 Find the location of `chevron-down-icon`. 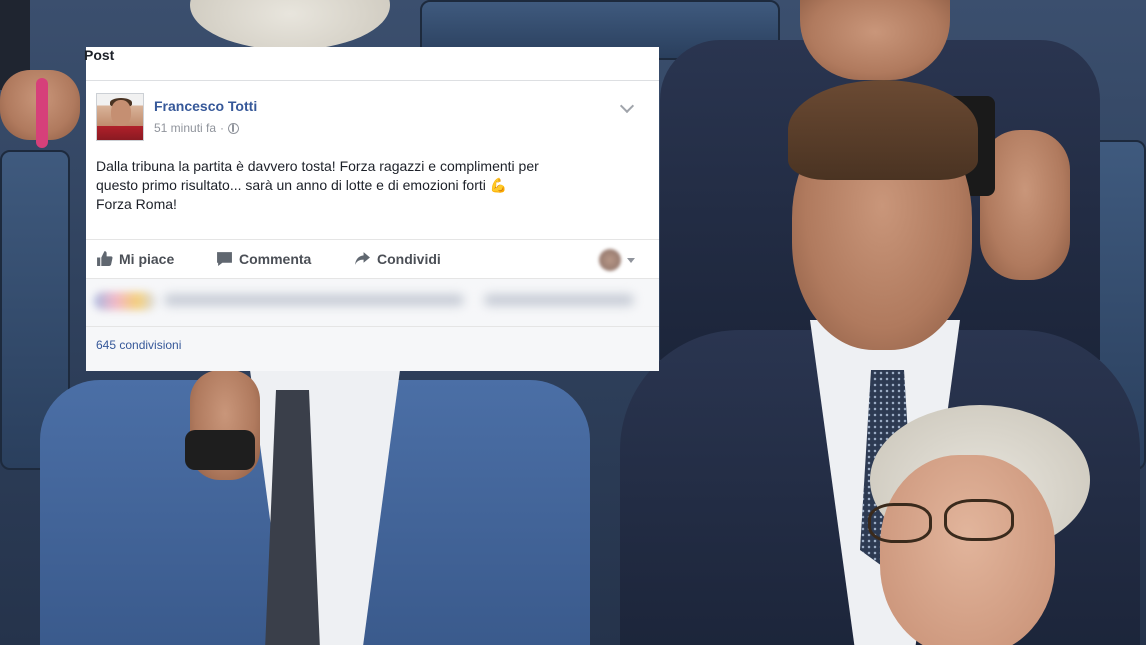

chevron-down-icon is located at coordinates (627, 106).